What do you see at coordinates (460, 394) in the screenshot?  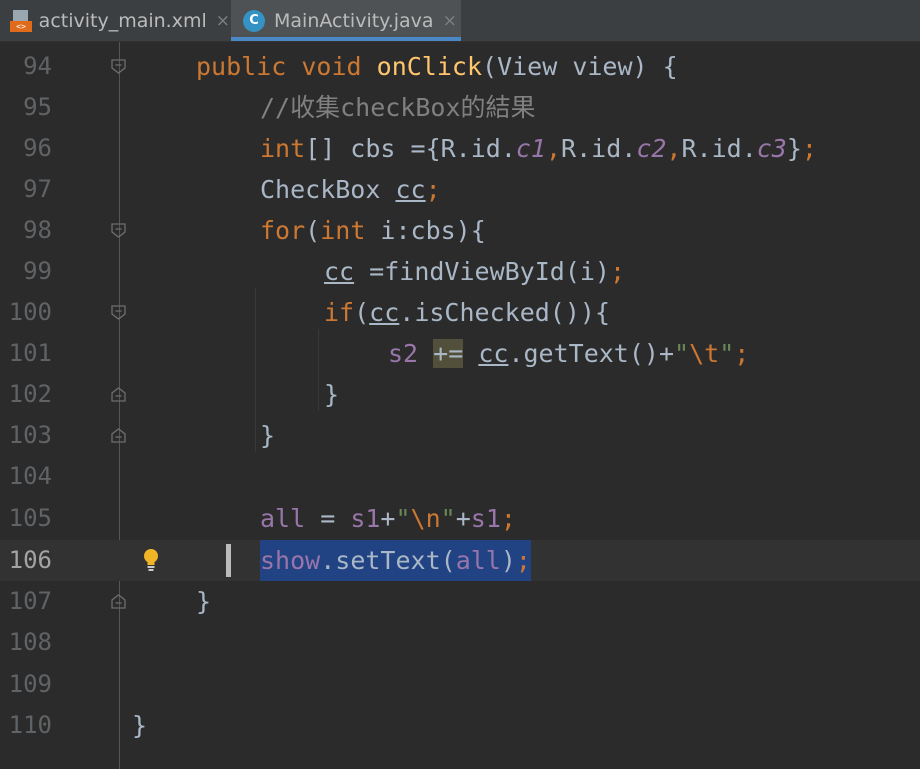 I see `code-line: 102 }` at bounding box center [460, 394].